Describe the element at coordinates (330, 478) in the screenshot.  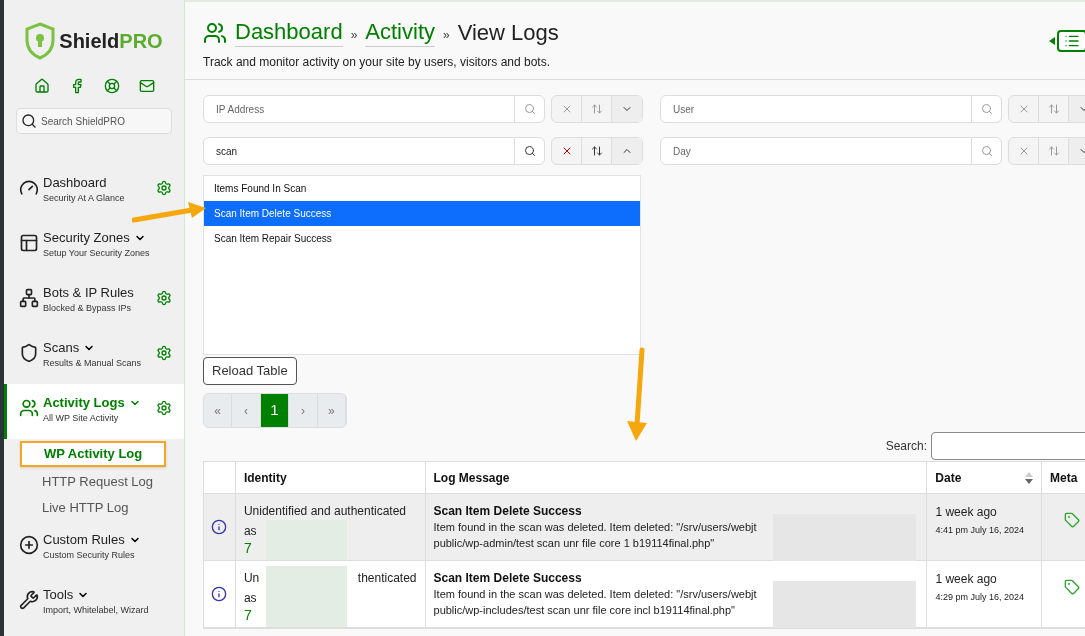
I see `column-header: Identity` at that location.